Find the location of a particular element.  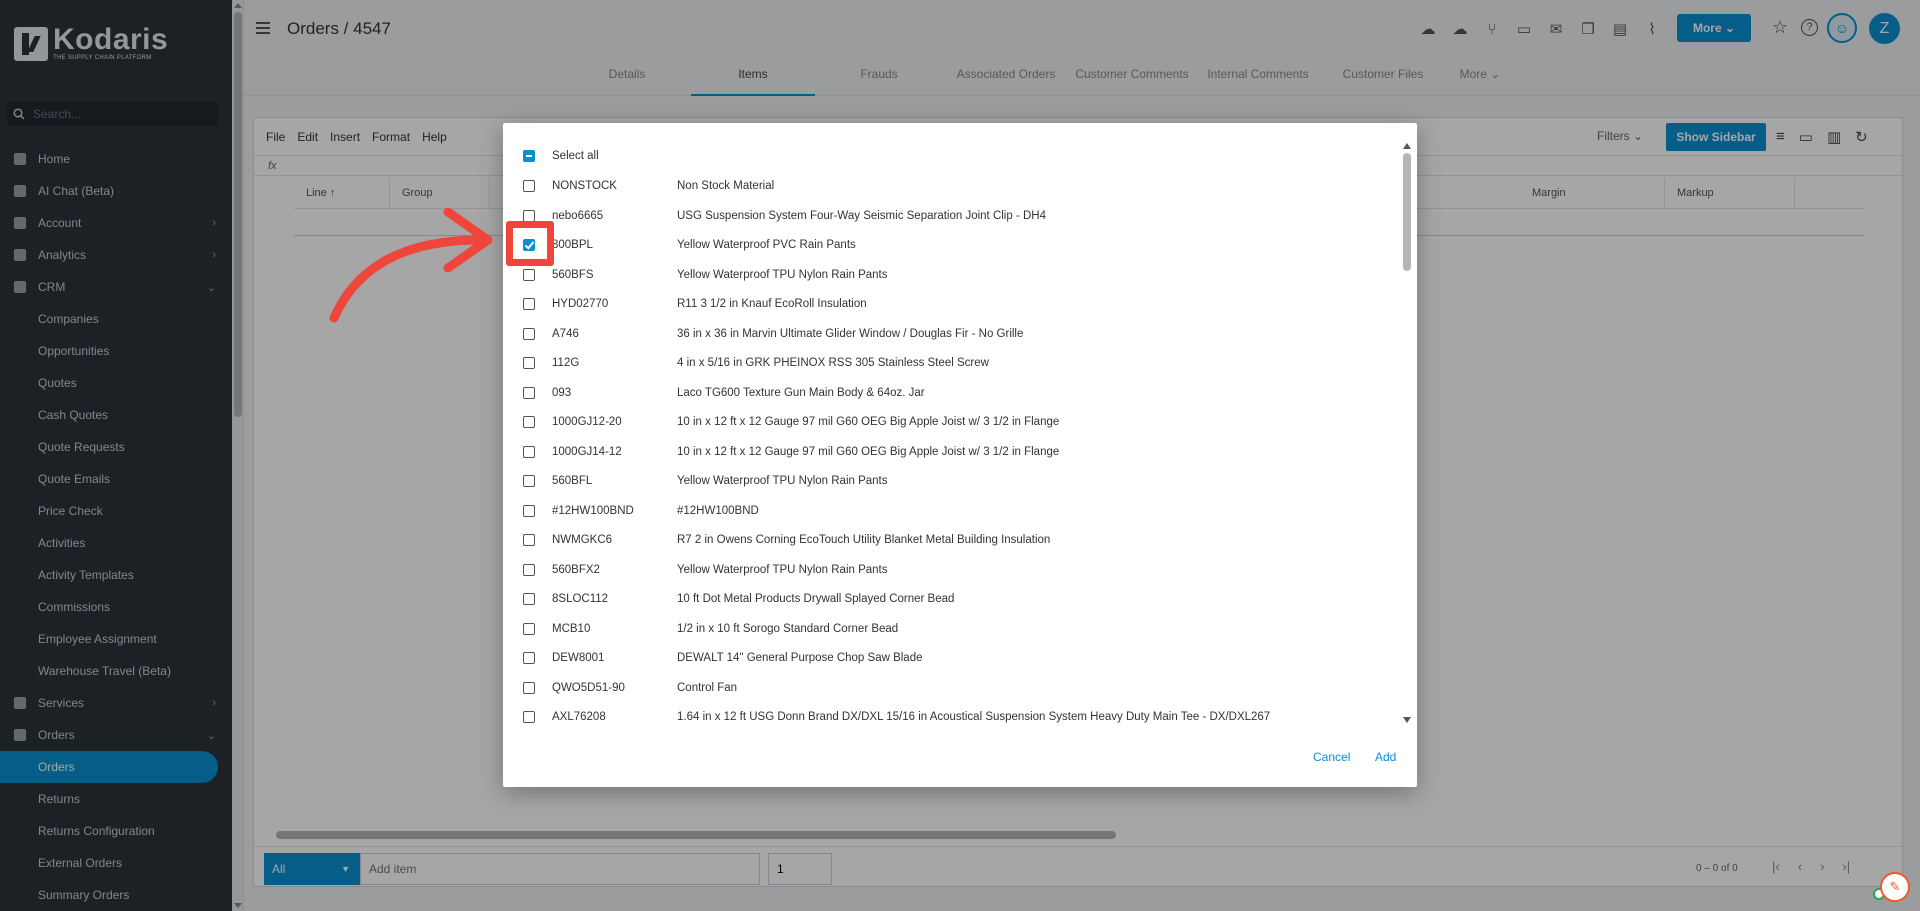

select-all-label: Select all is located at coordinates (575, 156).